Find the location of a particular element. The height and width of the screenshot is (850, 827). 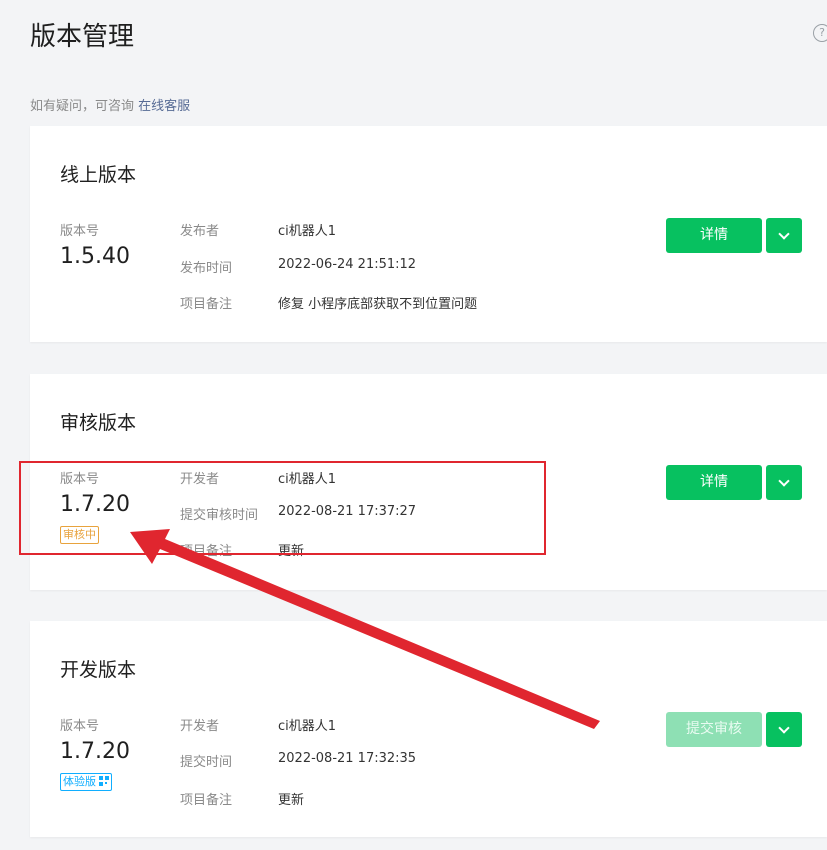

developer-value: ci机器人1 is located at coordinates (307, 726).